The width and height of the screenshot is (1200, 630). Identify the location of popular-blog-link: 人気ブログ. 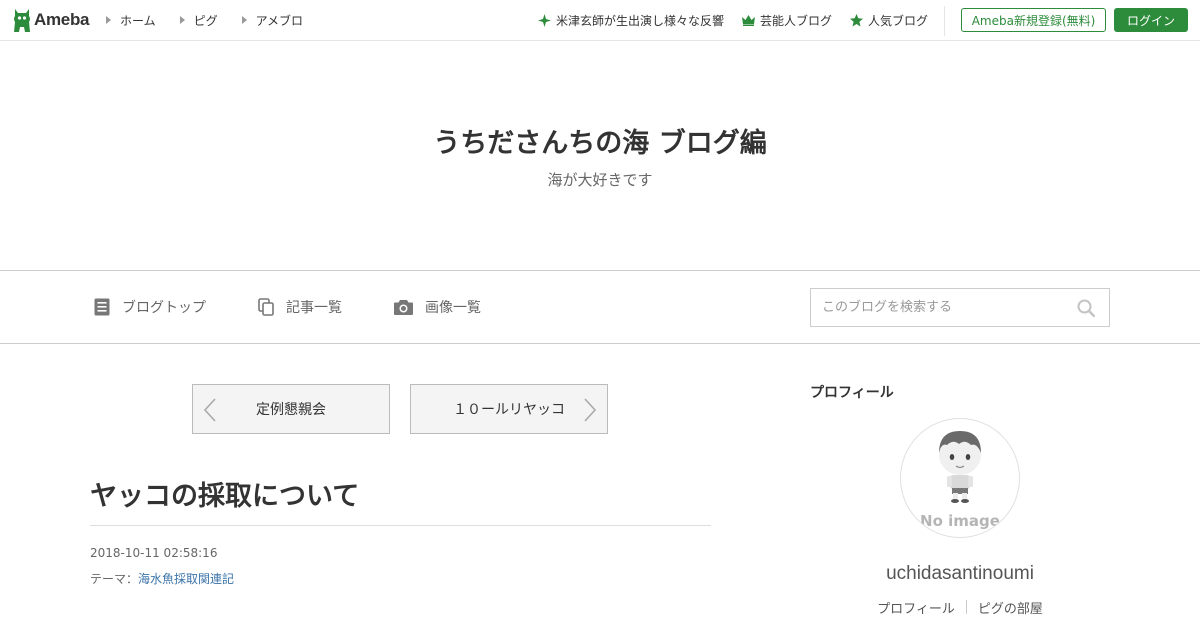
(888, 20).